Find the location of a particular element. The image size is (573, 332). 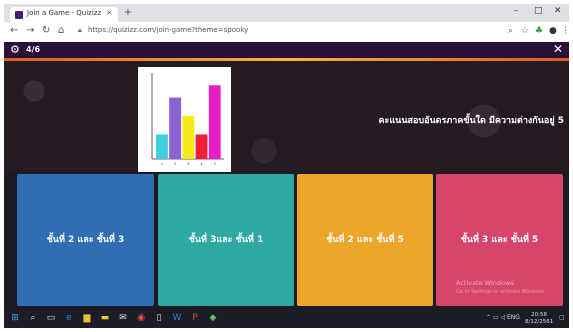

answer-label: ชั้นที่ 2 และ ชั้นที่ 3 is located at coordinates (85, 240).